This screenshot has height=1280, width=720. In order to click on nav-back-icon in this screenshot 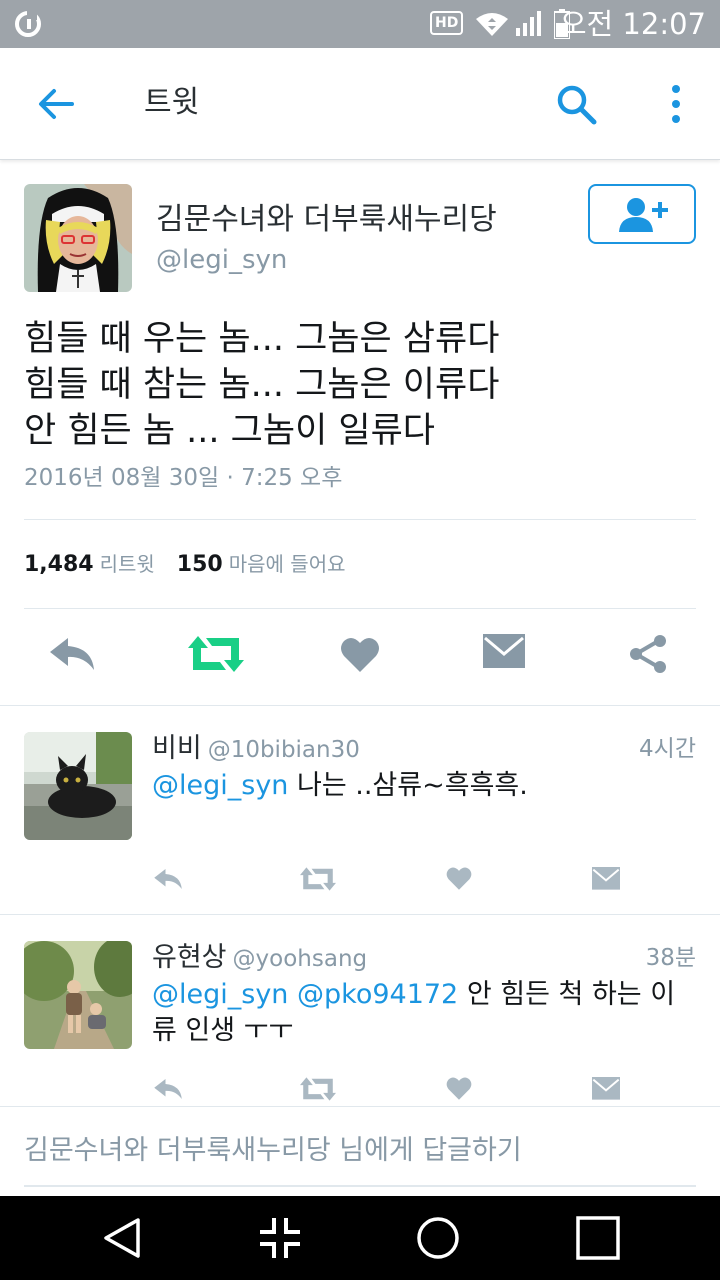, I will do `click(122, 1238)`.